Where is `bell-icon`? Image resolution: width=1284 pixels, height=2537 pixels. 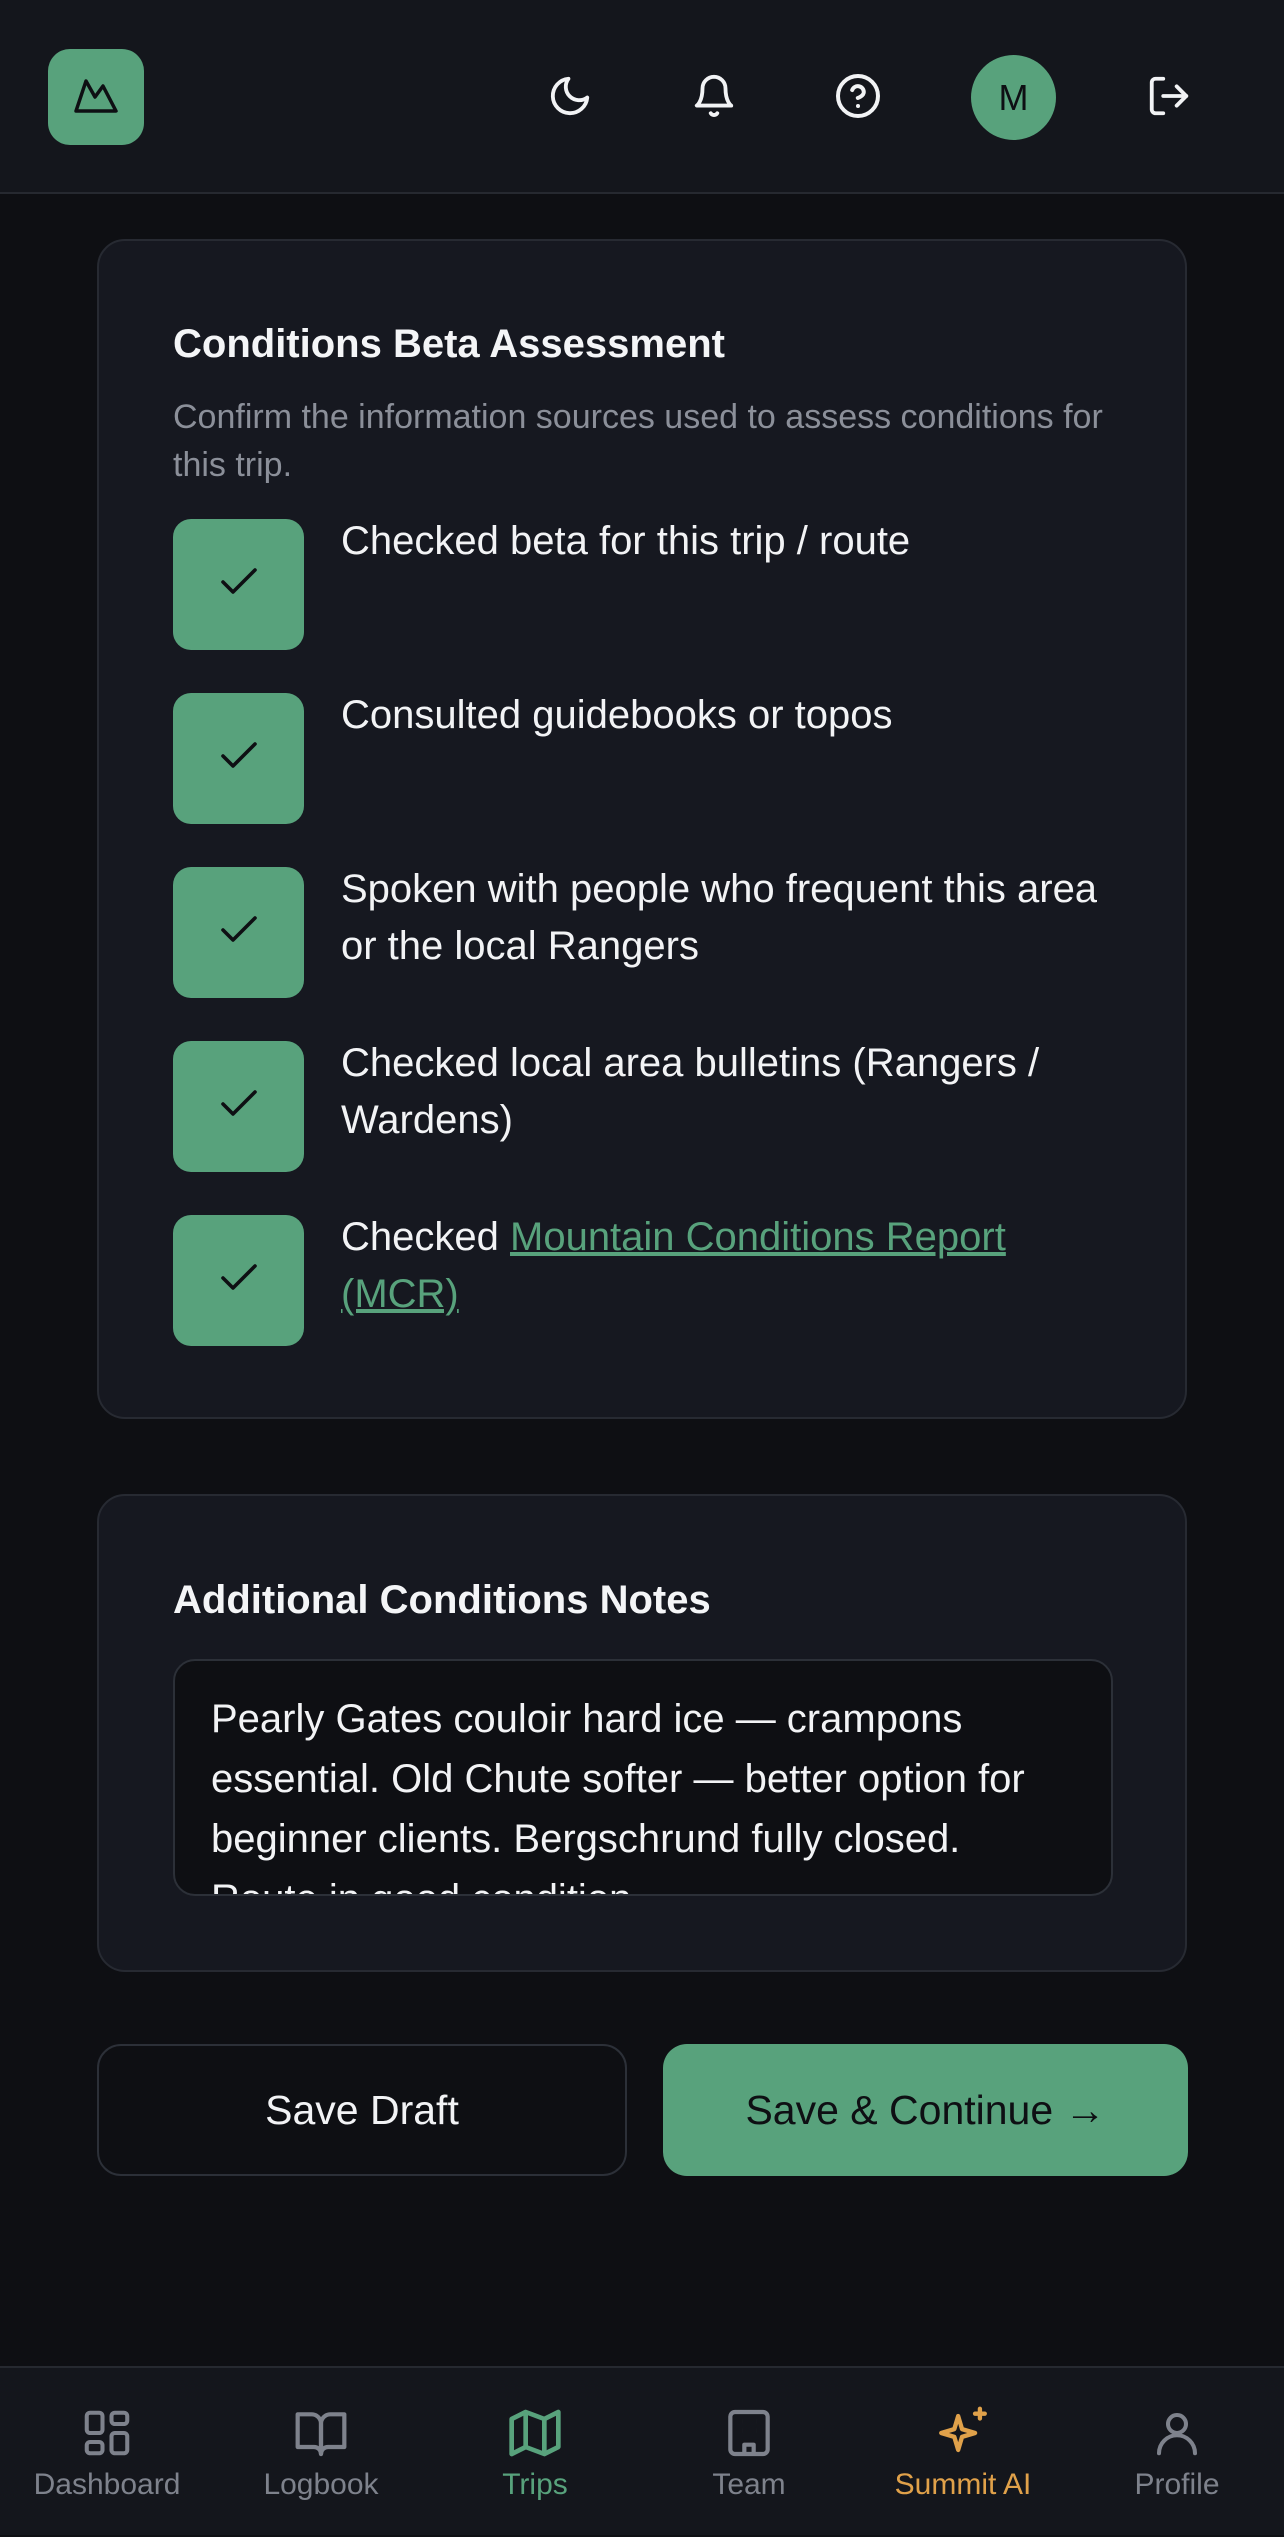
bell-icon is located at coordinates (714, 98).